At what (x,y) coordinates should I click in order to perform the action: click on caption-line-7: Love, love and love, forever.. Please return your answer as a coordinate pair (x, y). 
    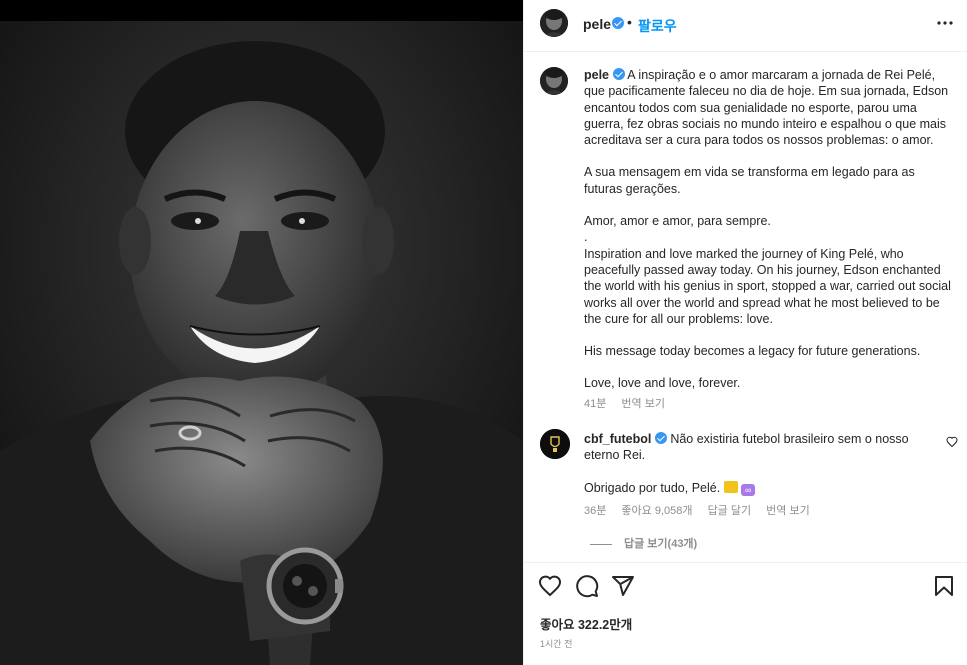
    Looking at the image, I should click on (662, 383).